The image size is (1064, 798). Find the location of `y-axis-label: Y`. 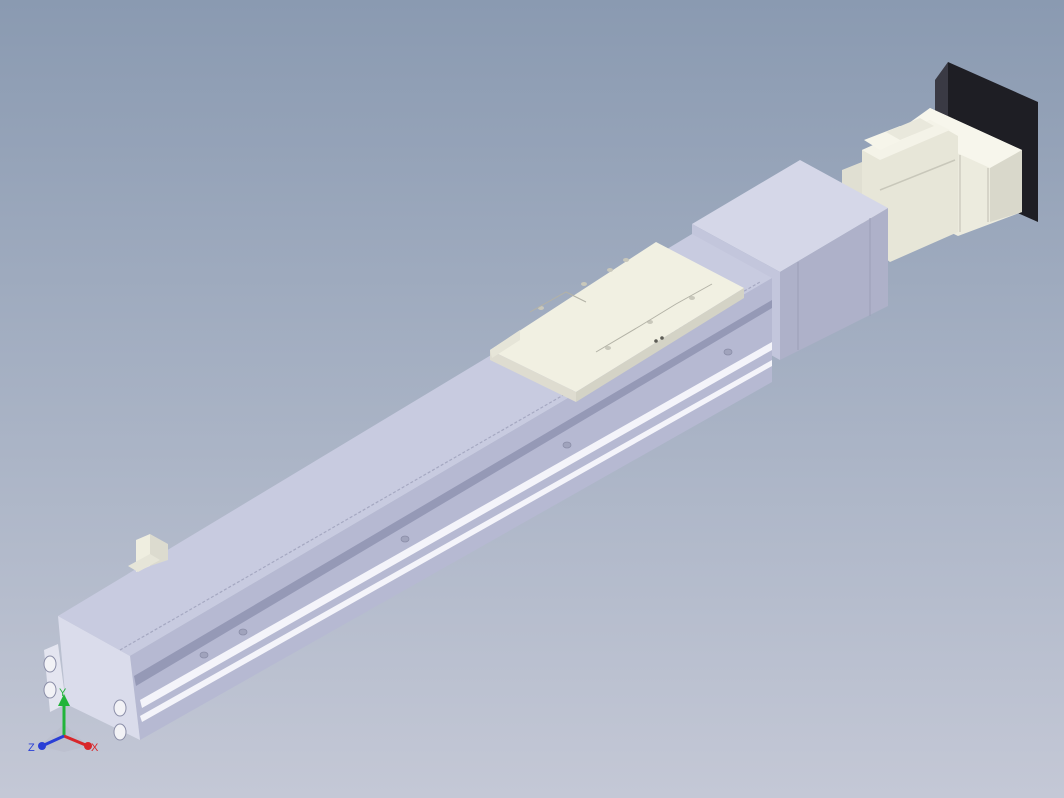

y-axis-label: Y is located at coordinates (63, 693).